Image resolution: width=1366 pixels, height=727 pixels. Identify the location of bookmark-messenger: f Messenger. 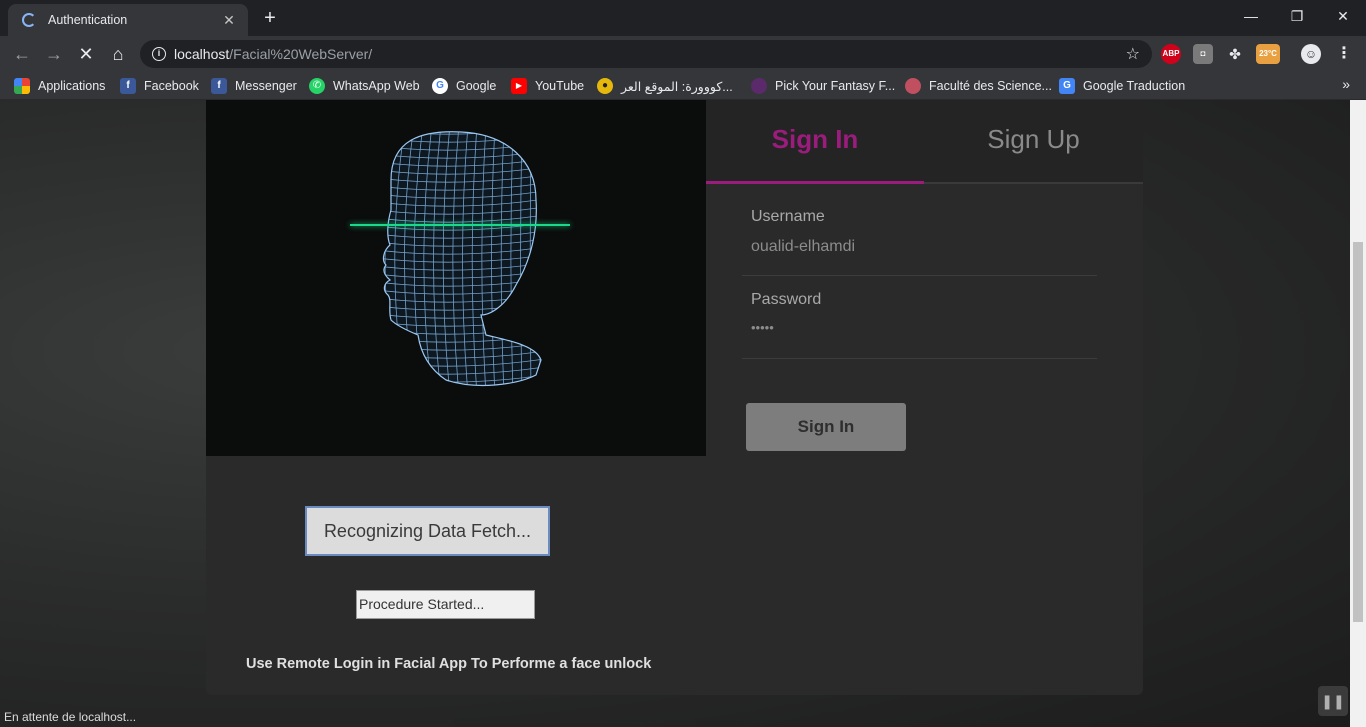
(254, 86).